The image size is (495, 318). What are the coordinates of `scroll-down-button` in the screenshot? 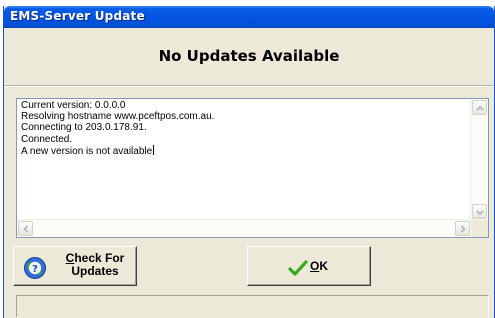 It's located at (479, 211).